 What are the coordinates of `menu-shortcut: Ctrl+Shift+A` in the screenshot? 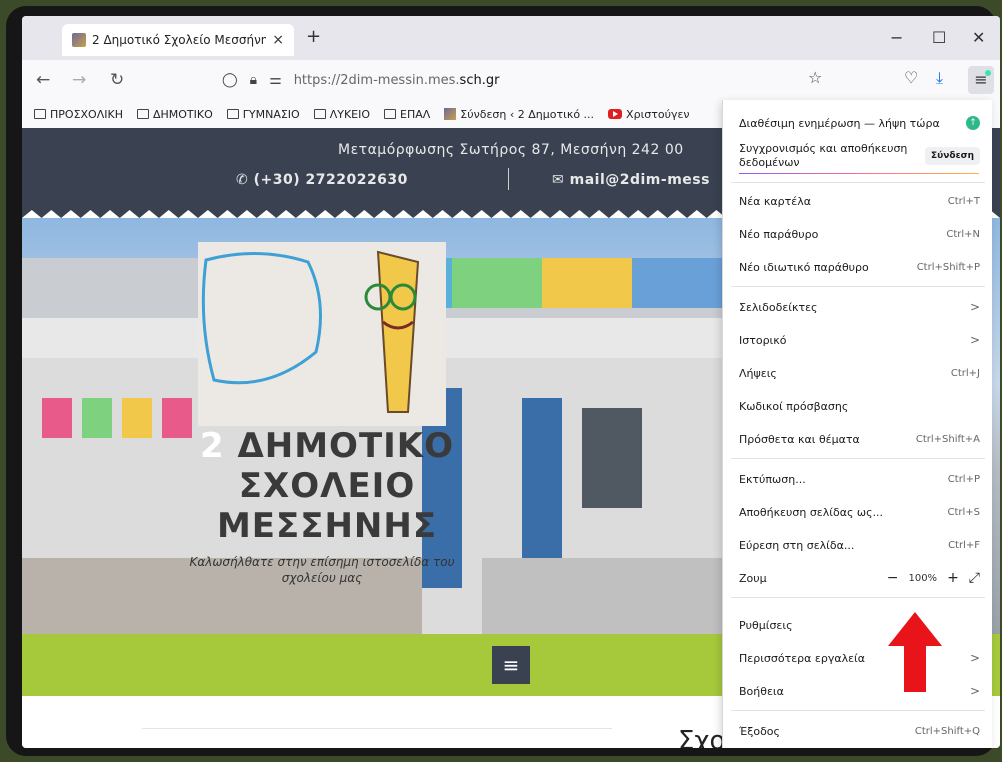 It's located at (947, 439).